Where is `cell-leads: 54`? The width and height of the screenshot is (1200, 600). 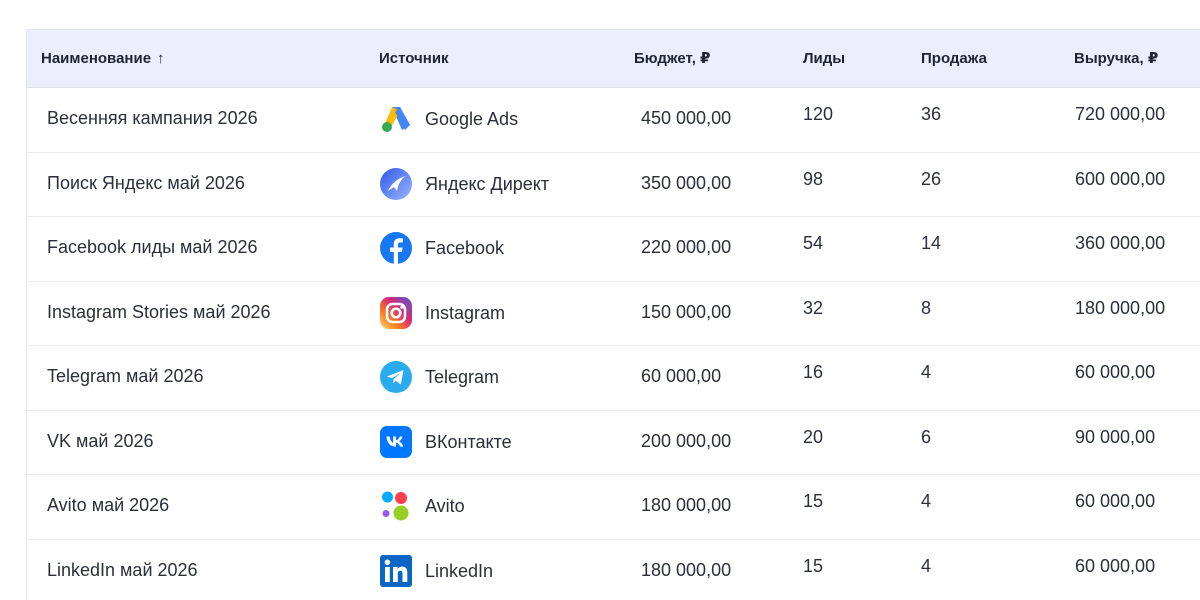 cell-leads: 54 is located at coordinates (813, 243).